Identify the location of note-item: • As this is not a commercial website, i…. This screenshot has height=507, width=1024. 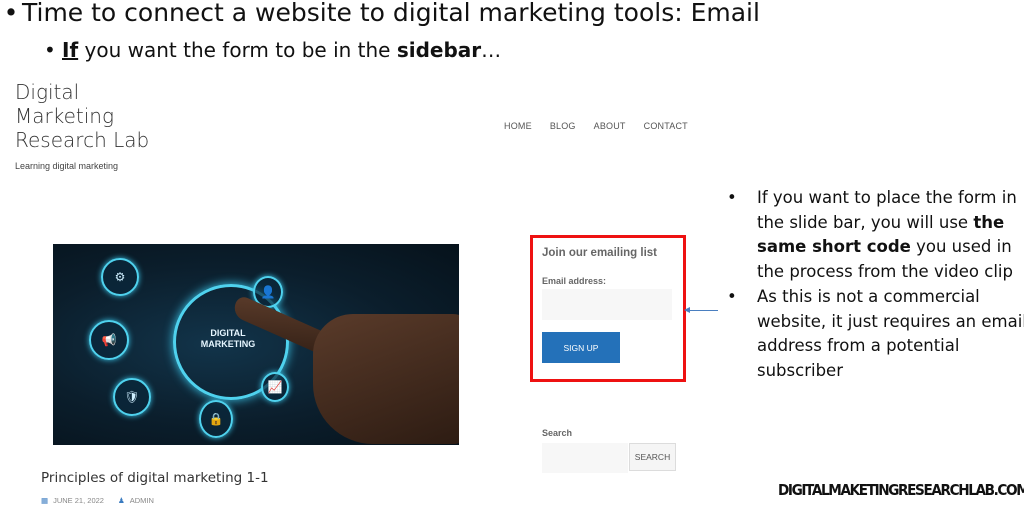
(875, 334).